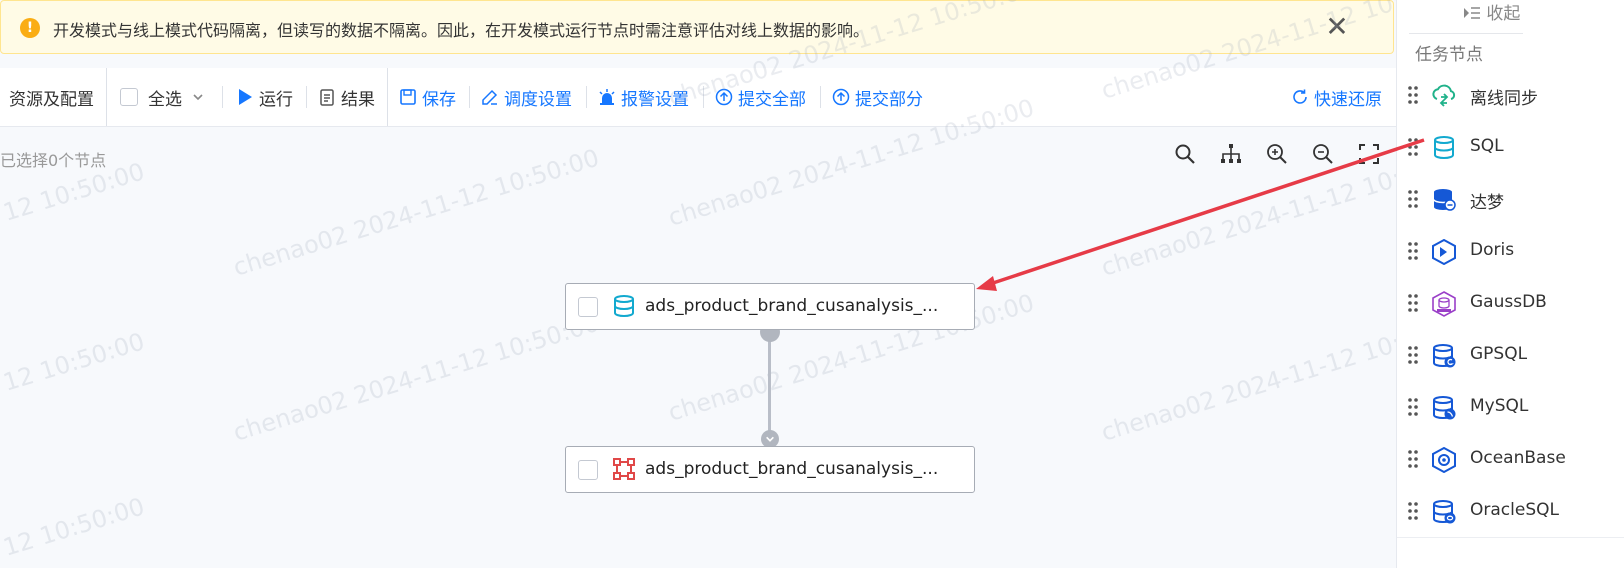 This screenshot has height=568, width=1624. I want to click on sidebar-item-gpsql: GPSQL, so click(1510, 355).